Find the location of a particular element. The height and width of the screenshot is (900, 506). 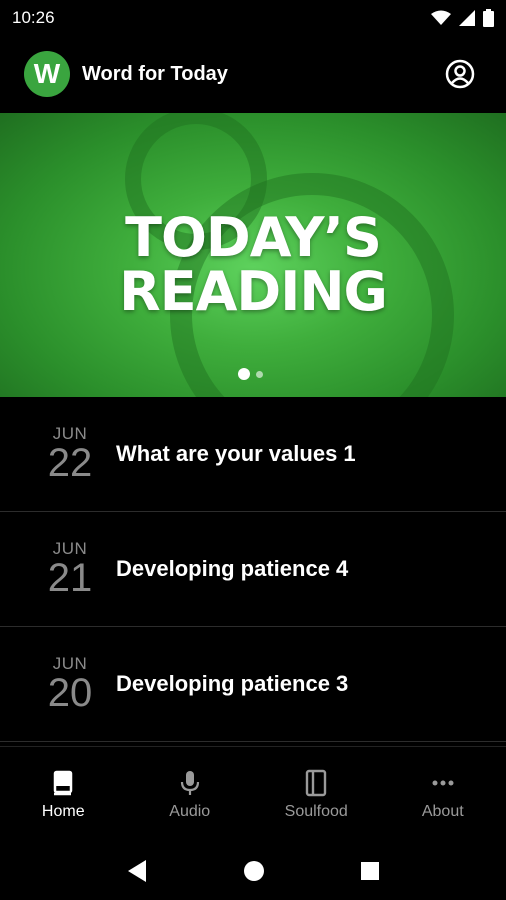

banner-title: TODAY’S READING is located at coordinates (253, 265).